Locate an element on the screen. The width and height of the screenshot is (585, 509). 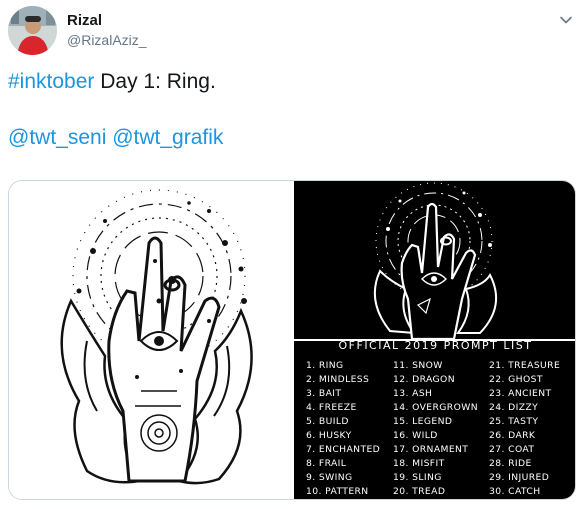
user-name: Rizal is located at coordinates (84, 20).